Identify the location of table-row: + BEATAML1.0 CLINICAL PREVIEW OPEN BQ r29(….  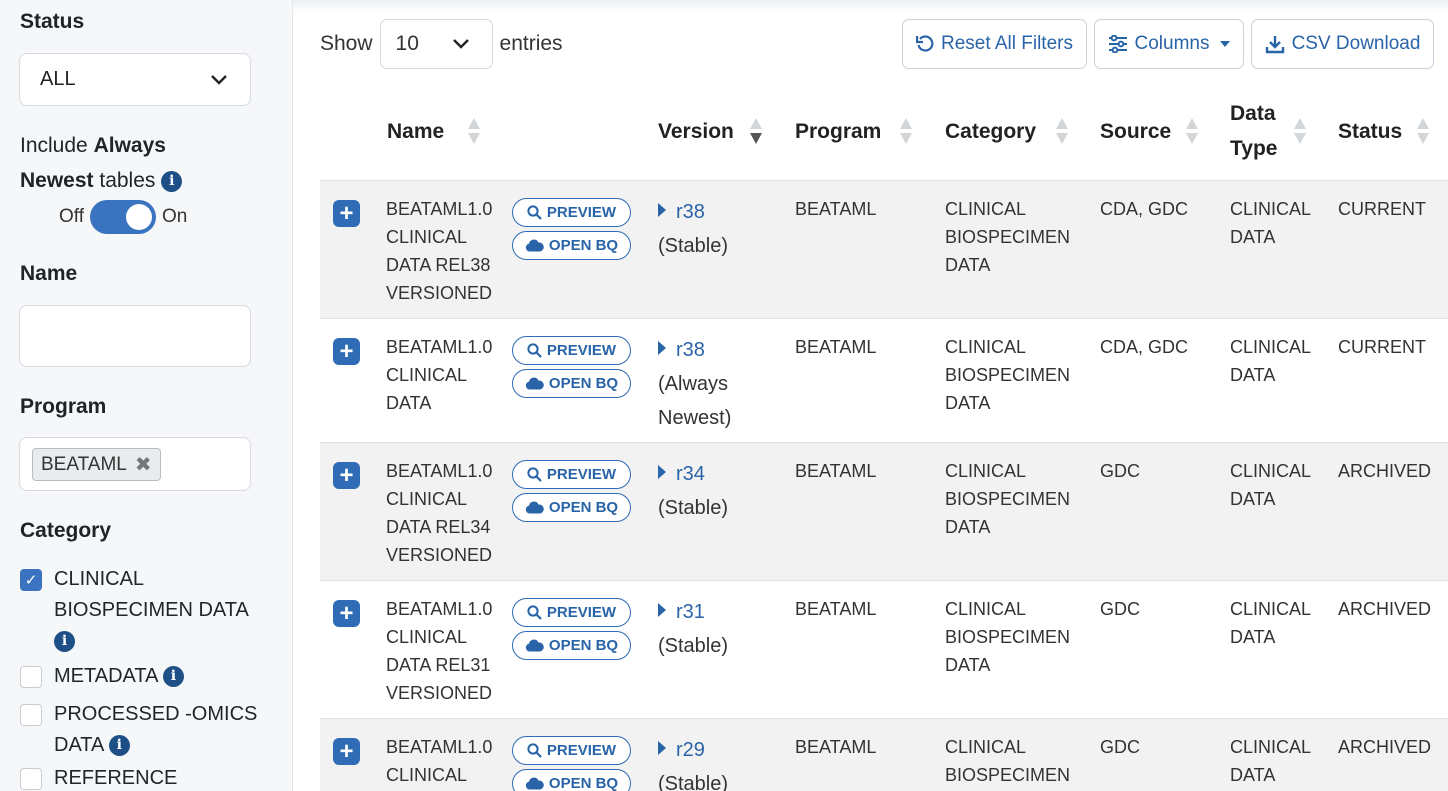
(884, 754).